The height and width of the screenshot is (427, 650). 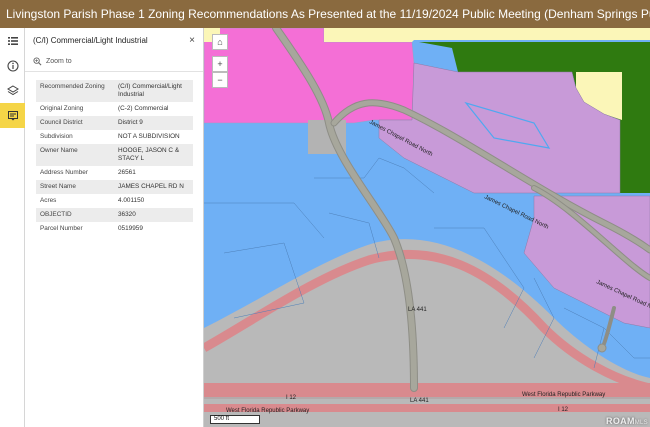 I want to click on attribute-value: NOT A SUBDIVISION, so click(x=149, y=136).